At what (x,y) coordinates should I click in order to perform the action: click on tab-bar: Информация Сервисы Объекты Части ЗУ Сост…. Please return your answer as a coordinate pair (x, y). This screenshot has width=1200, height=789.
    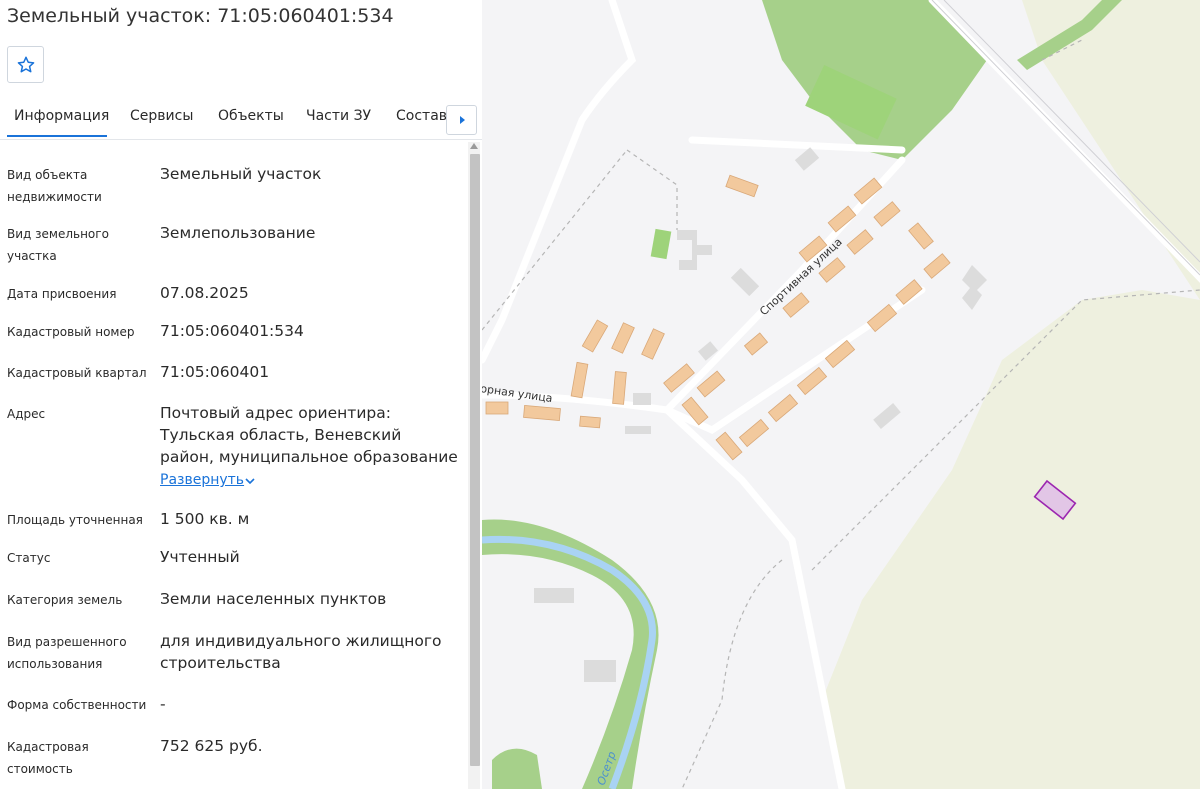
    Looking at the image, I should click on (241, 120).